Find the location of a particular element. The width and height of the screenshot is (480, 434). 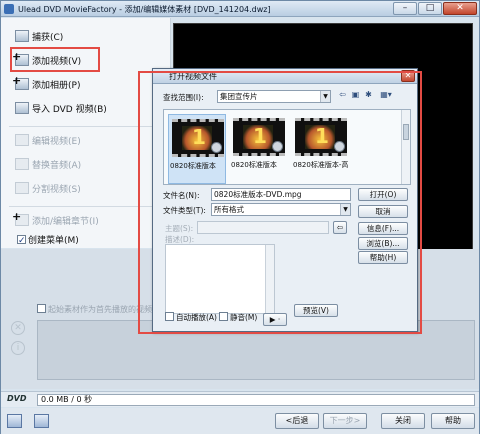

dvd-usage-meter: 0.0 MB / 0 秒 is located at coordinates (256, 400).